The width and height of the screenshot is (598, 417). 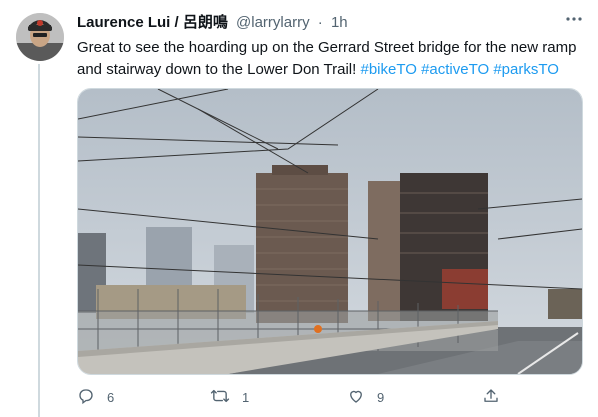 I want to click on more-icon, so click(x=574, y=22).